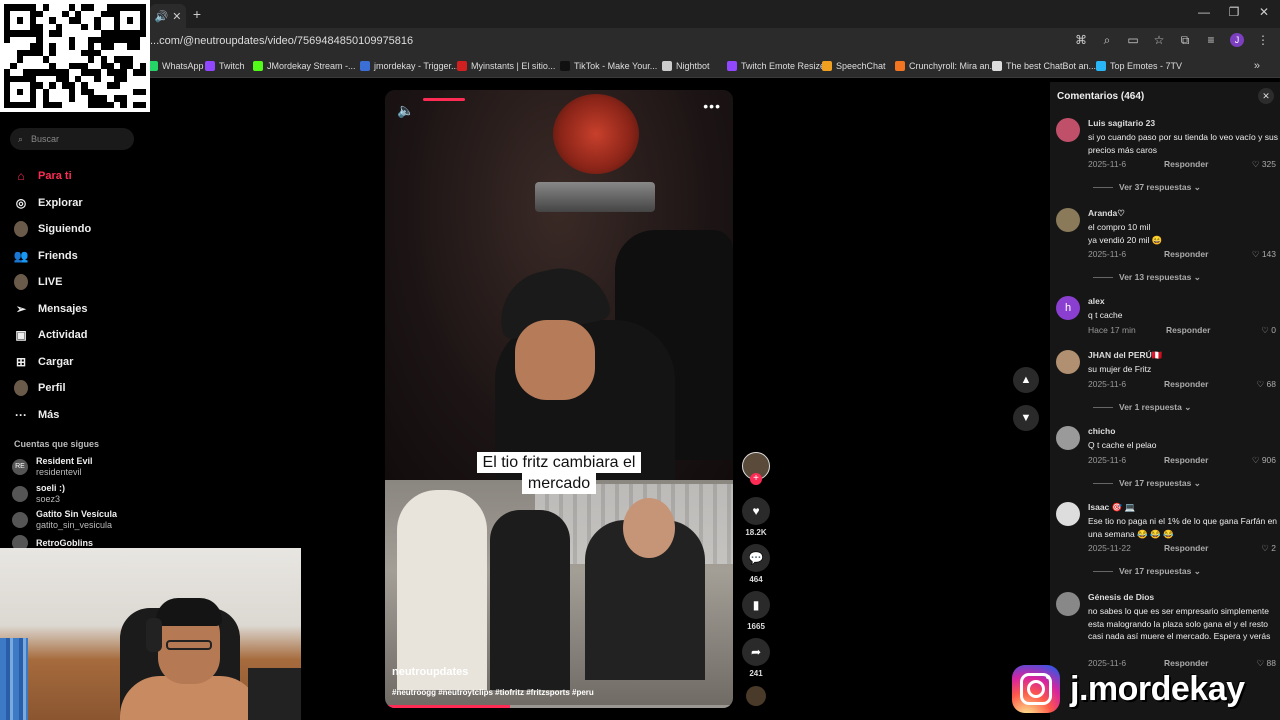  What do you see at coordinates (1211, 40) in the screenshot?
I see `media-icon: ≡` at bounding box center [1211, 40].